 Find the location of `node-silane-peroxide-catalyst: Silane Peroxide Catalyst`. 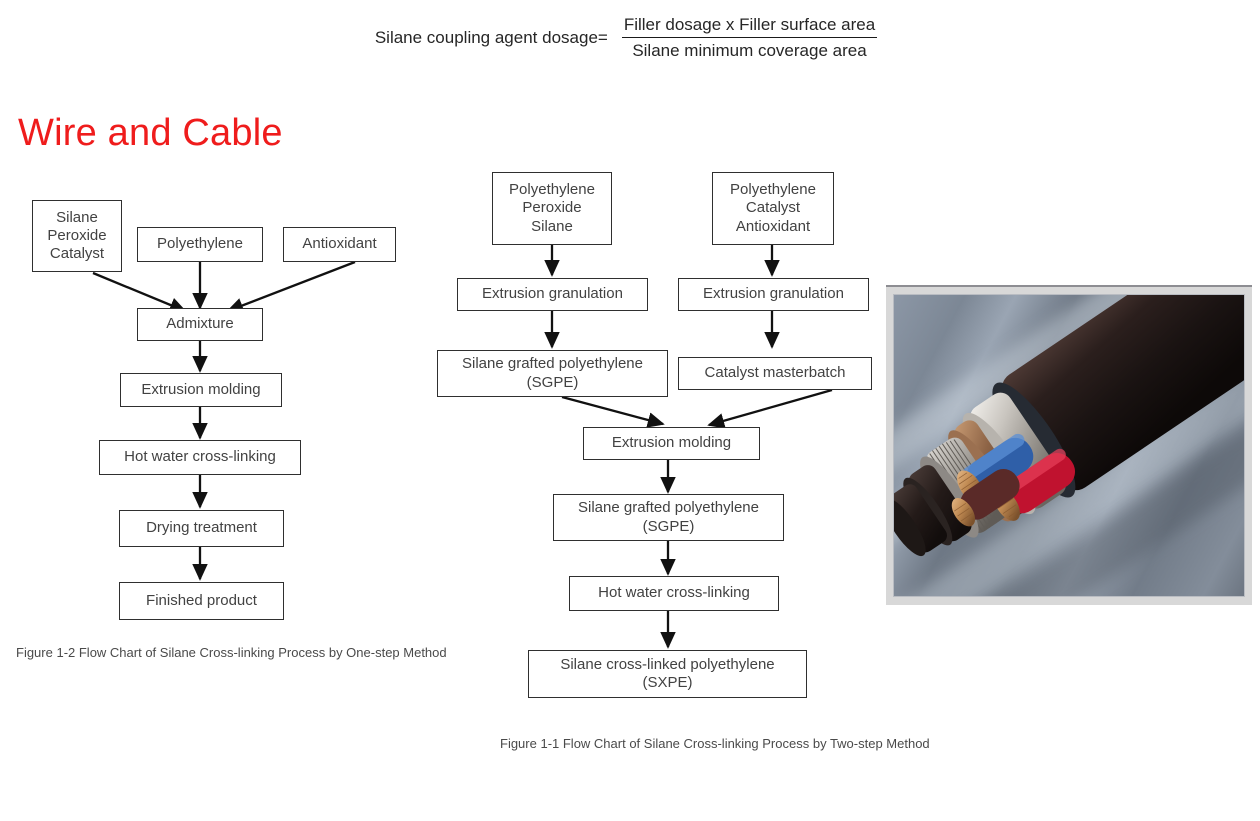

node-silane-peroxide-catalyst: Silane Peroxide Catalyst is located at coordinates (77, 236).